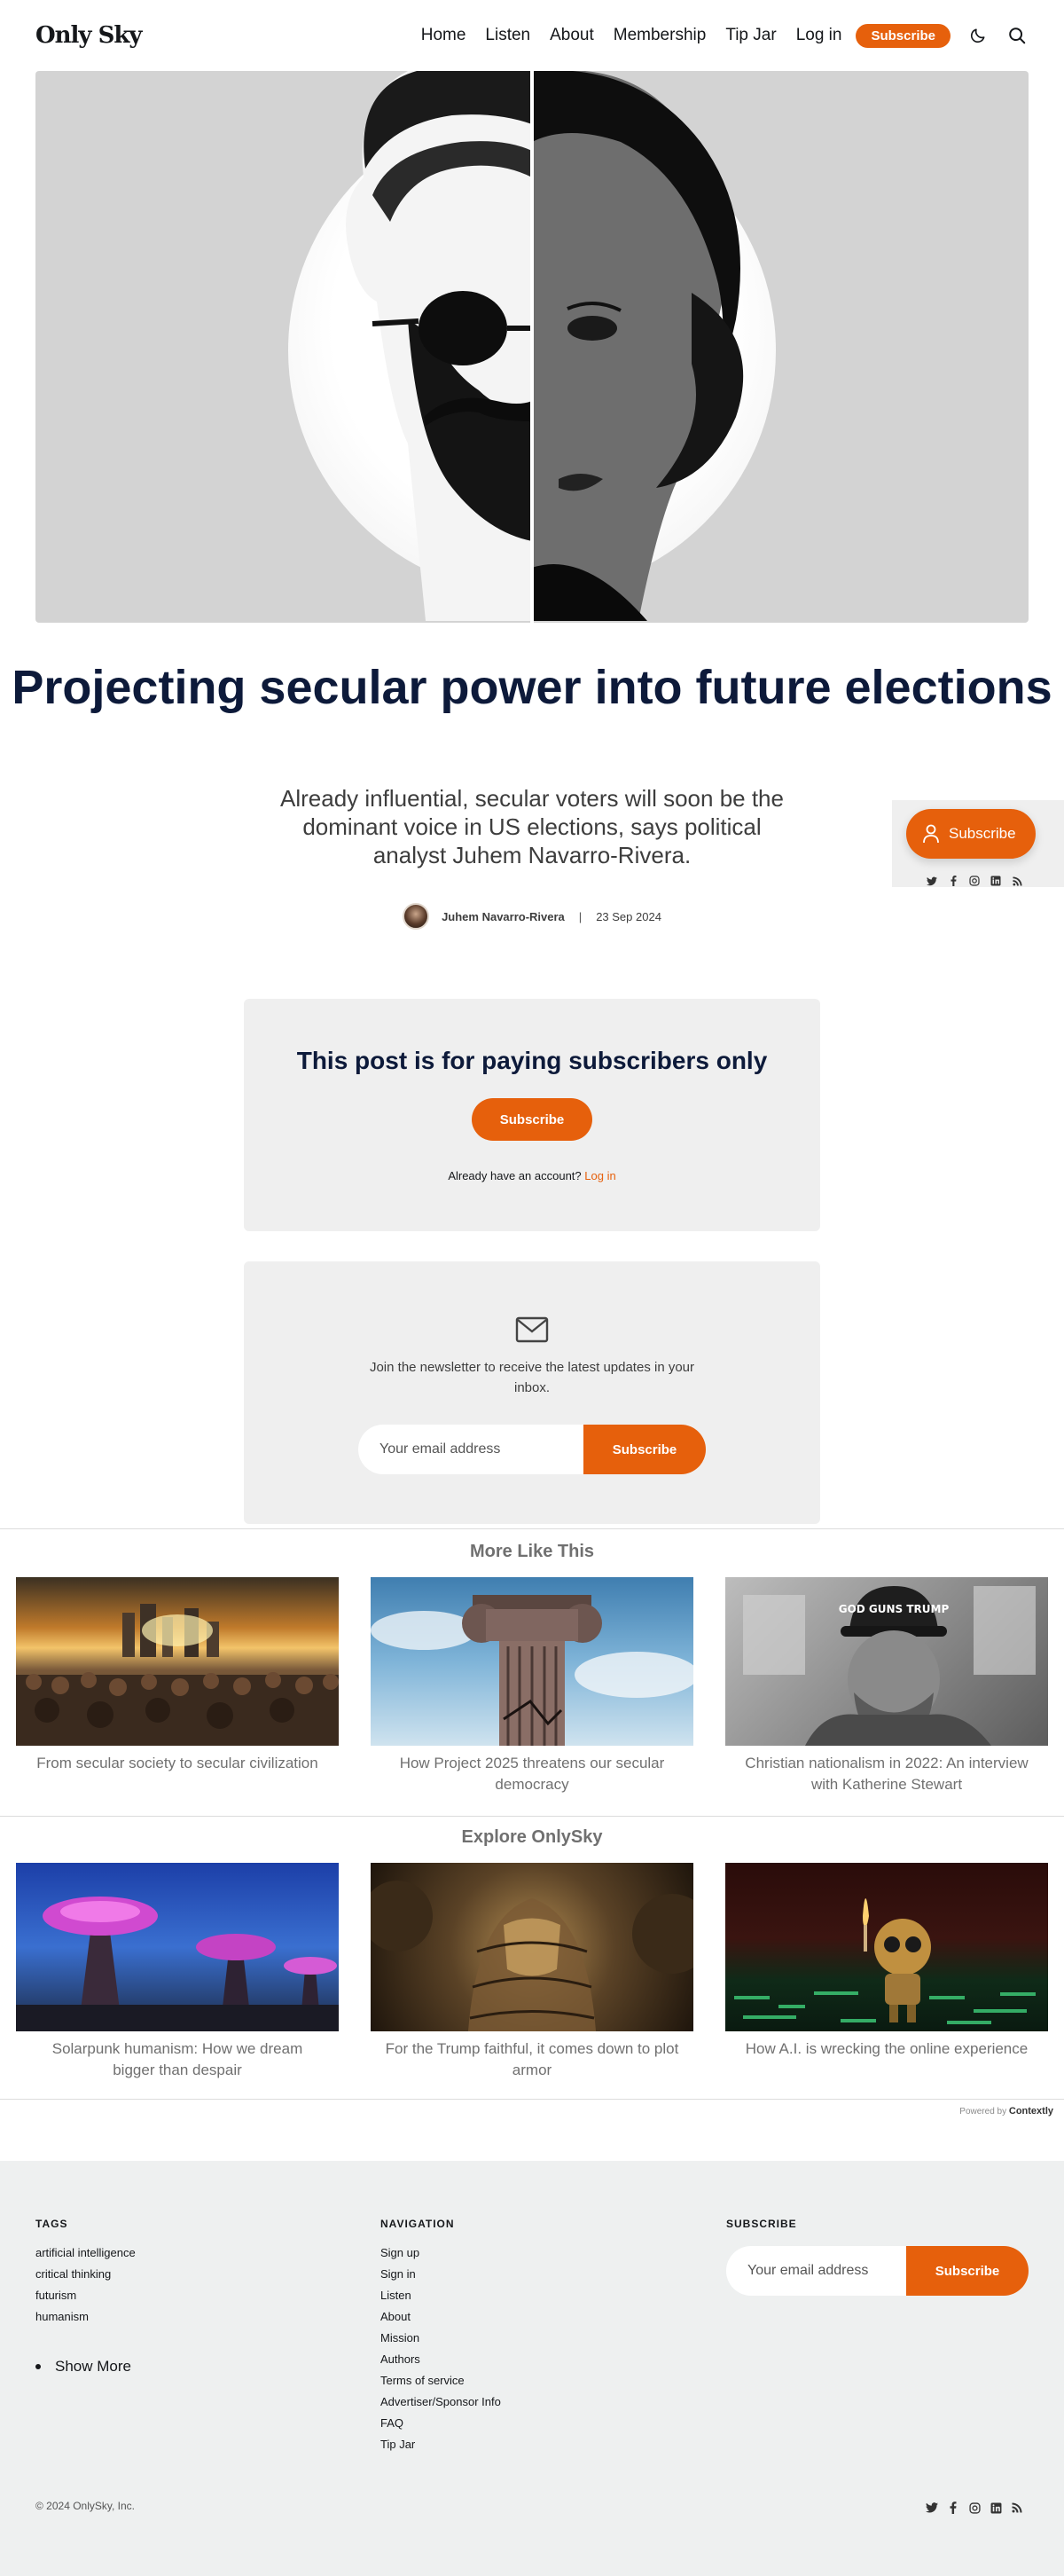 The height and width of the screenshot is (2576, 1064). I want to click on publish-date: 23 Sep 2024, so click(628, 916).